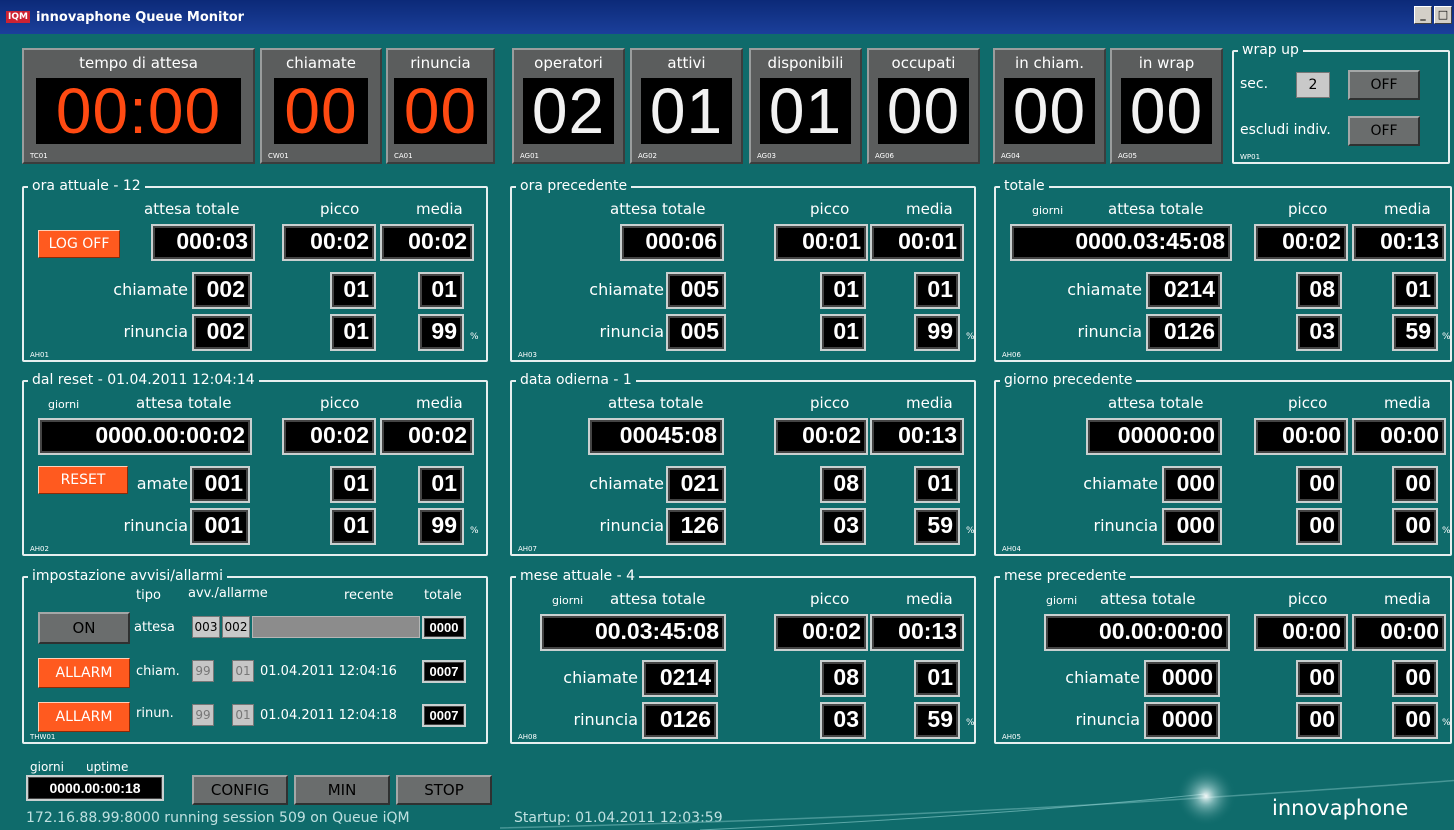 The width and height of the screenshot is (1454, 830). Describe the element at coordinates (243, 715) in the screenshot. I see `rinun-allarme-input: 01` at that location.